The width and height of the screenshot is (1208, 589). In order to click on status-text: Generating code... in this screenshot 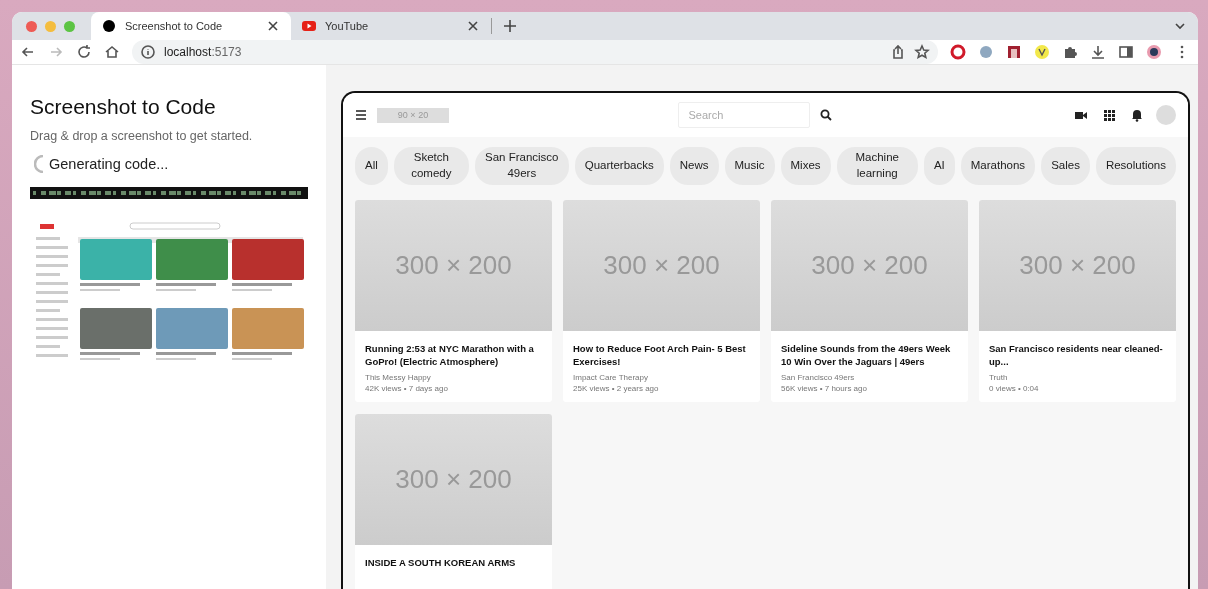, I will do `click(109, 164)`.